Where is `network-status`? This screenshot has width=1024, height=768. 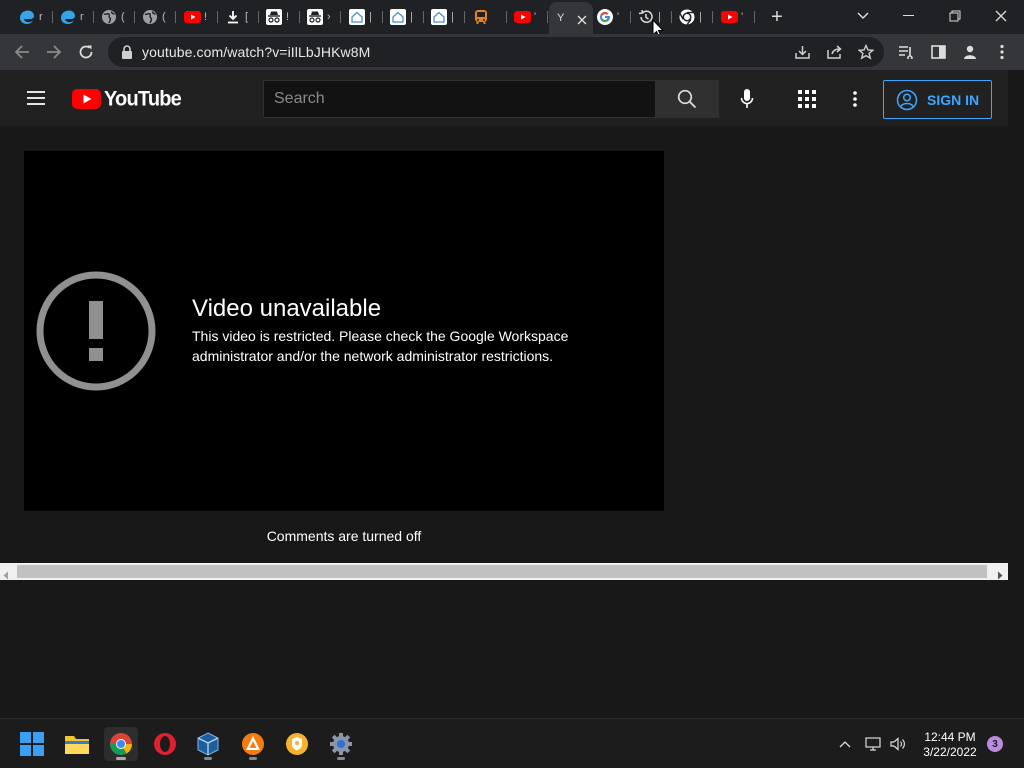 network-status is located at coordinates (873, 744).